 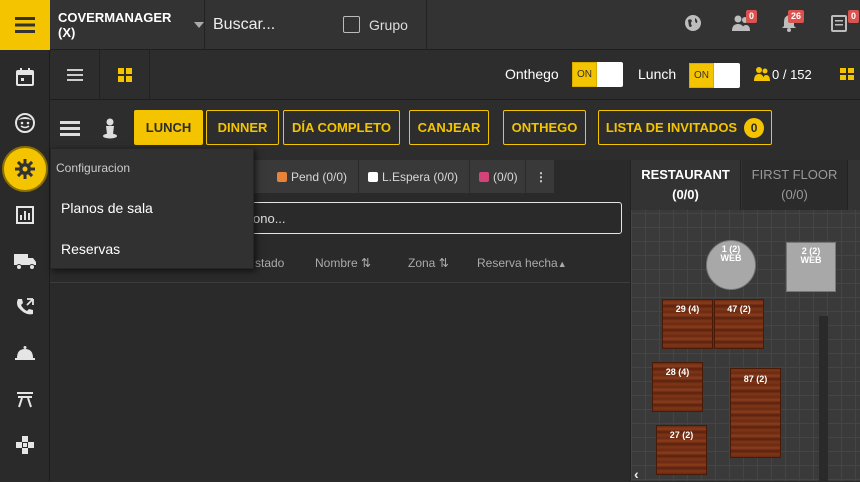 I want to click on sidebar, so click(x=25, y=265).